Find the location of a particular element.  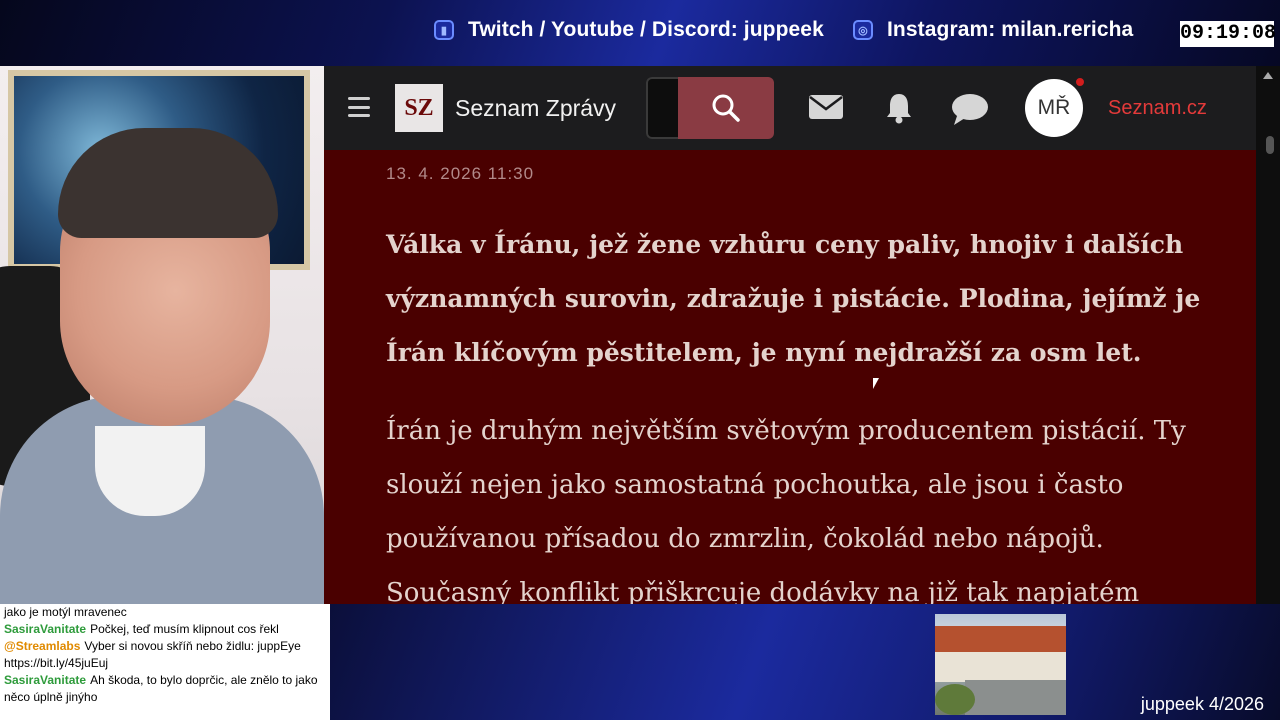

site-name: Seznam Zprávy is located at coordinates (535, 108).